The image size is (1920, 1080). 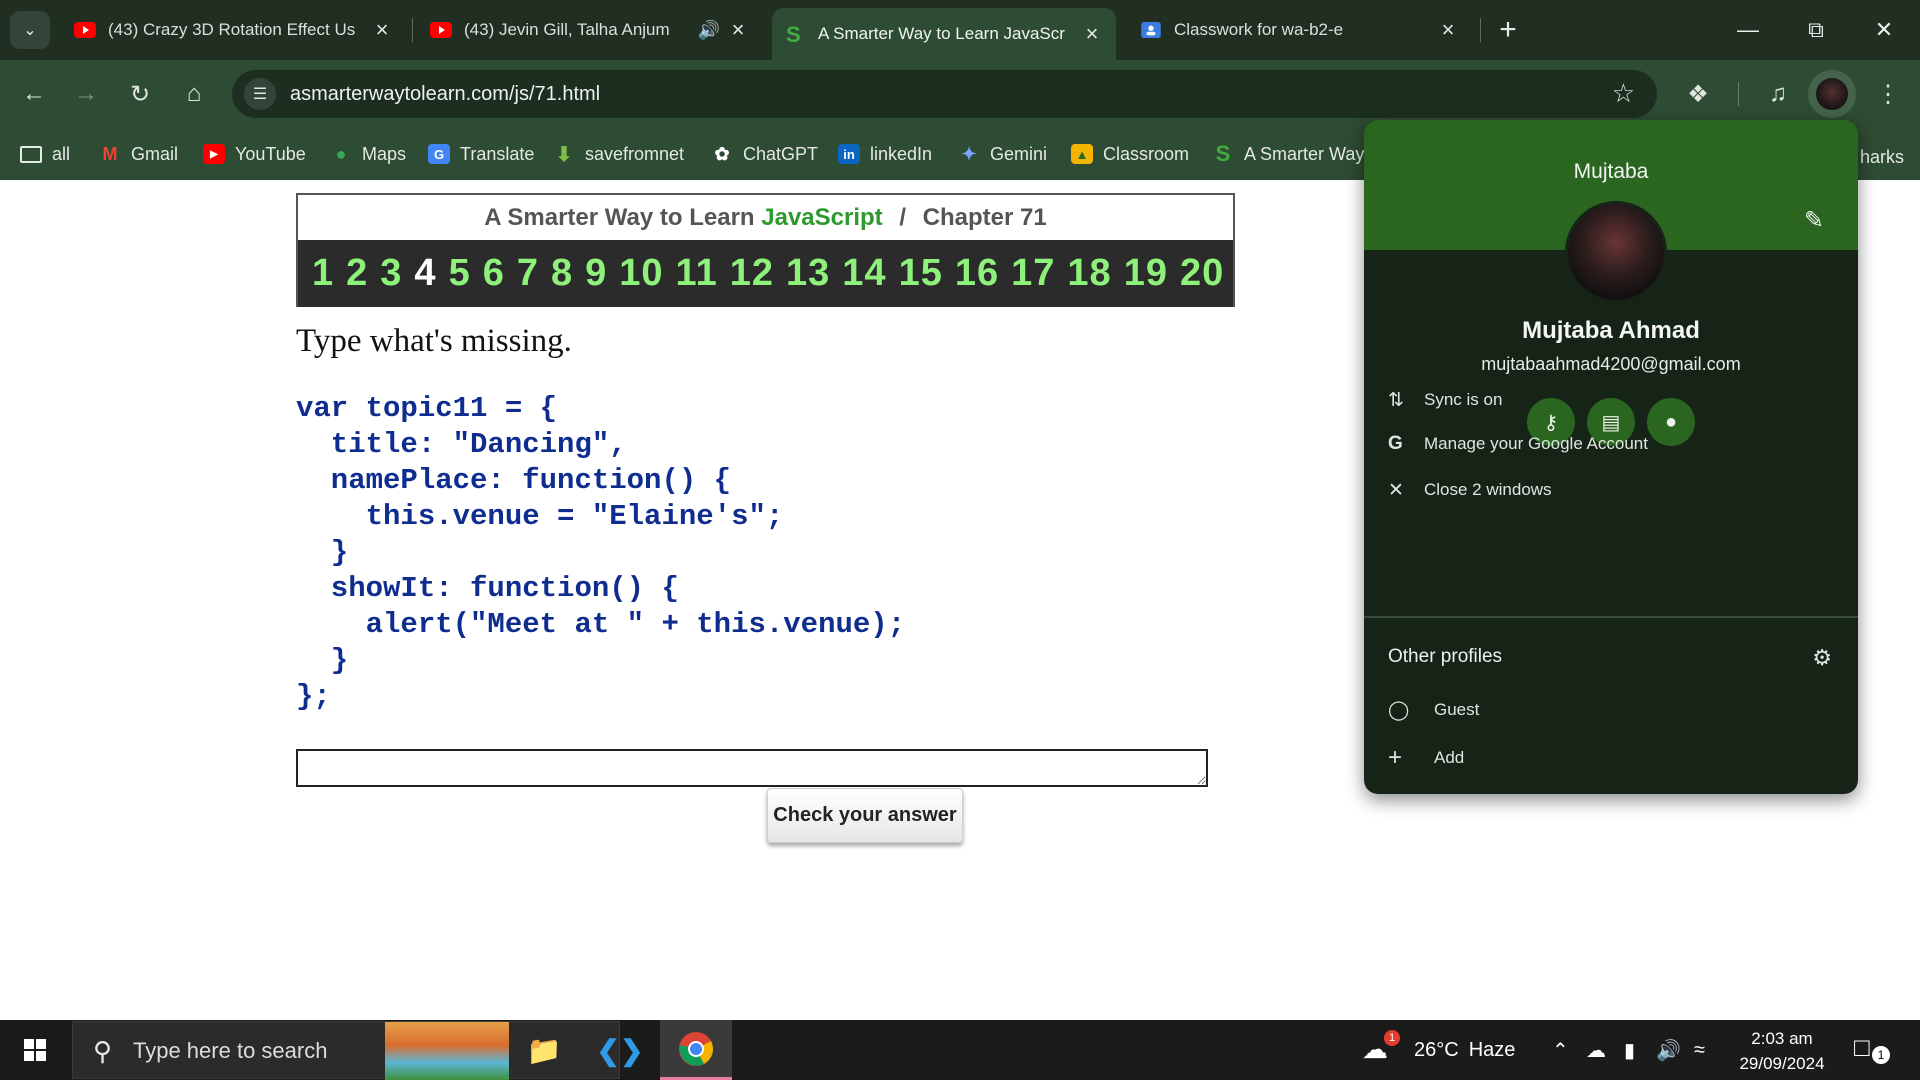 What do you see at coordinates (590, 30) in the screenshot?
I see `tab-youtube-music: (43) Jevin Gill, Talha Anjum 🔊 ×` at bounding box center [590, 30].